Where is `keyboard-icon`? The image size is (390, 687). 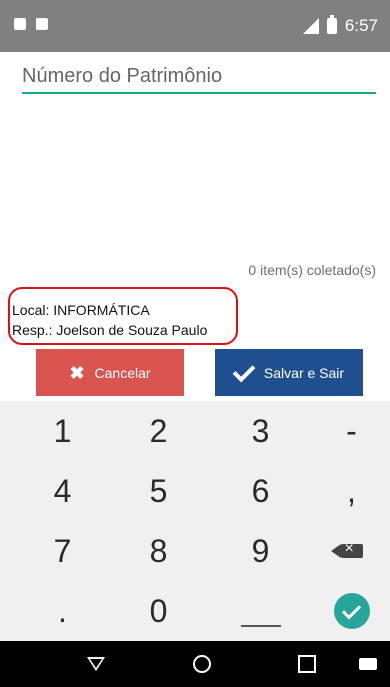 keyboard-icon is located at coordinates (368, 664).